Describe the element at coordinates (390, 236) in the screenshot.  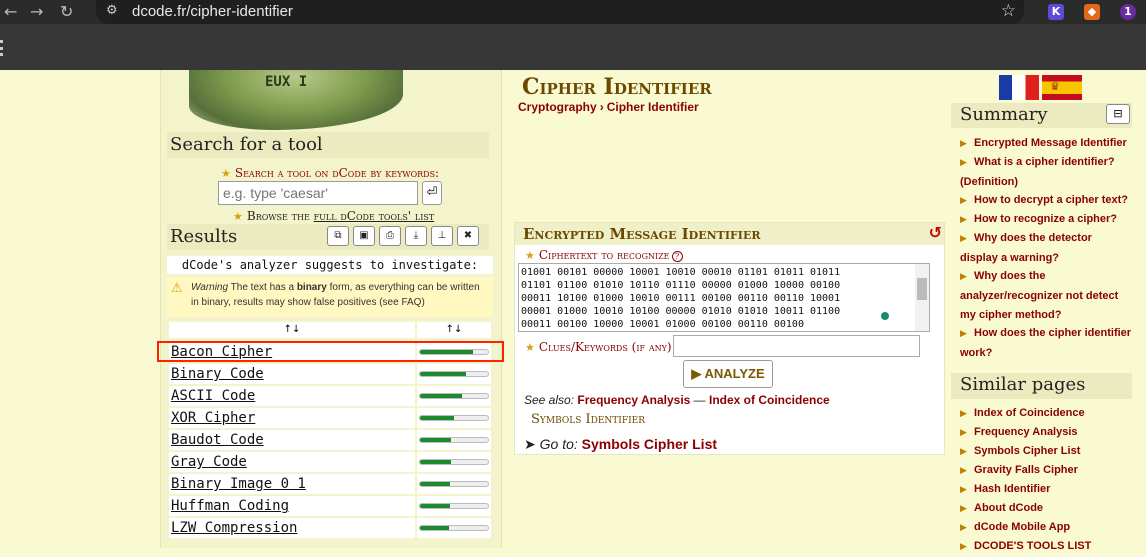
I see `print-icon: ⎙` at that location.